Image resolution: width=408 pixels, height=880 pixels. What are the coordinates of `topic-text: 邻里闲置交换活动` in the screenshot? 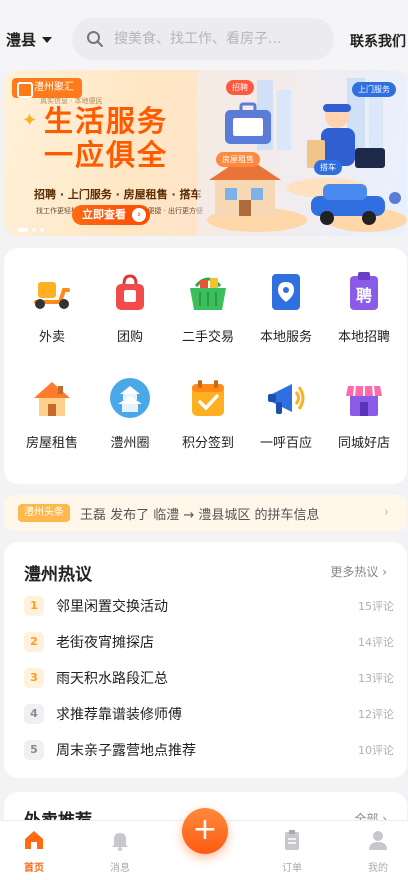 It's located at (112, 607).